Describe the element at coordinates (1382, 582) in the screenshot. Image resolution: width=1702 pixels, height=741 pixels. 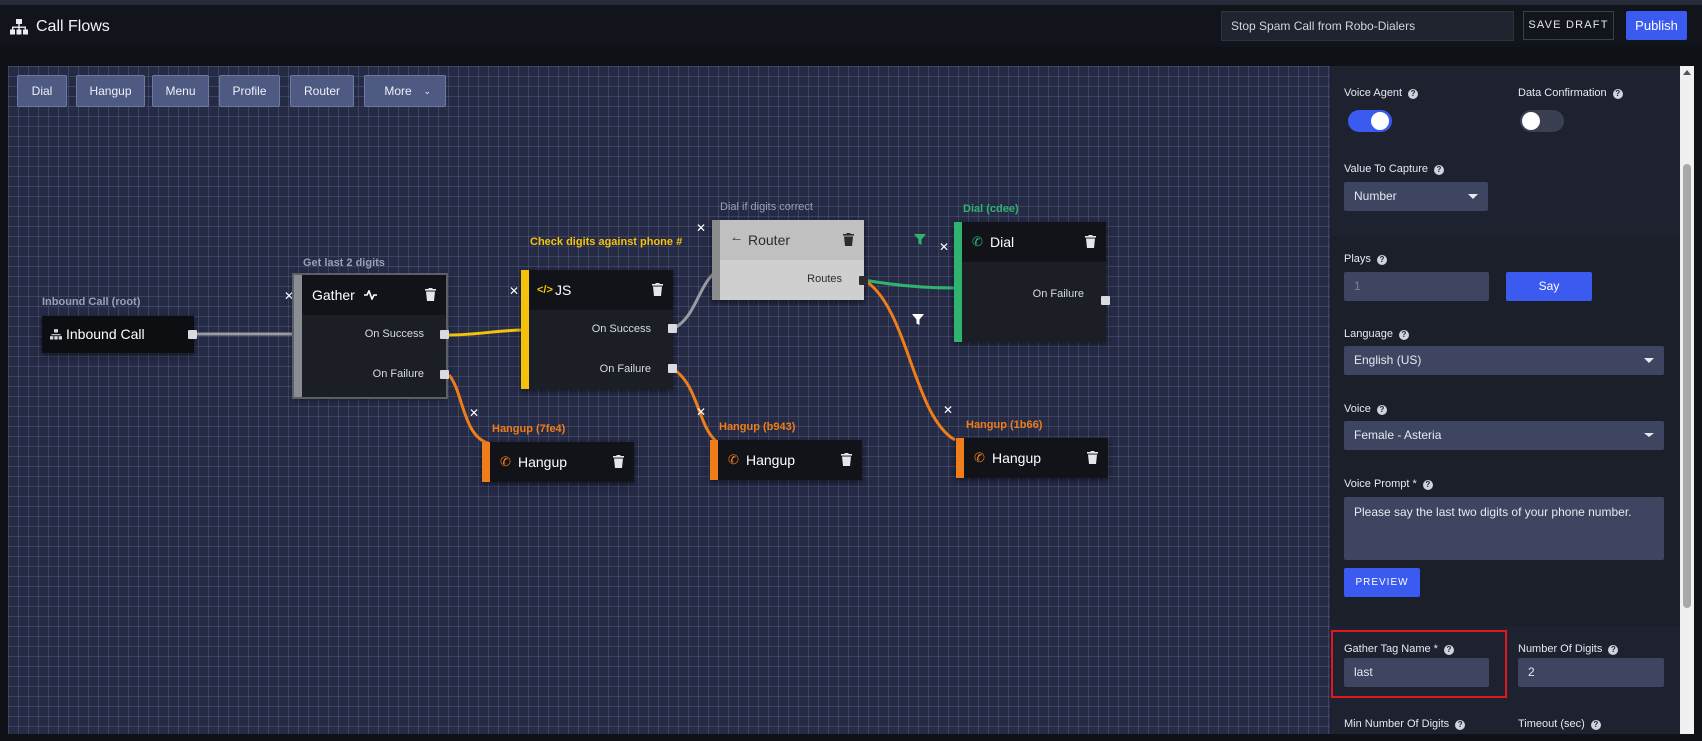
I see `preview-button: PREVIEW` at that location.